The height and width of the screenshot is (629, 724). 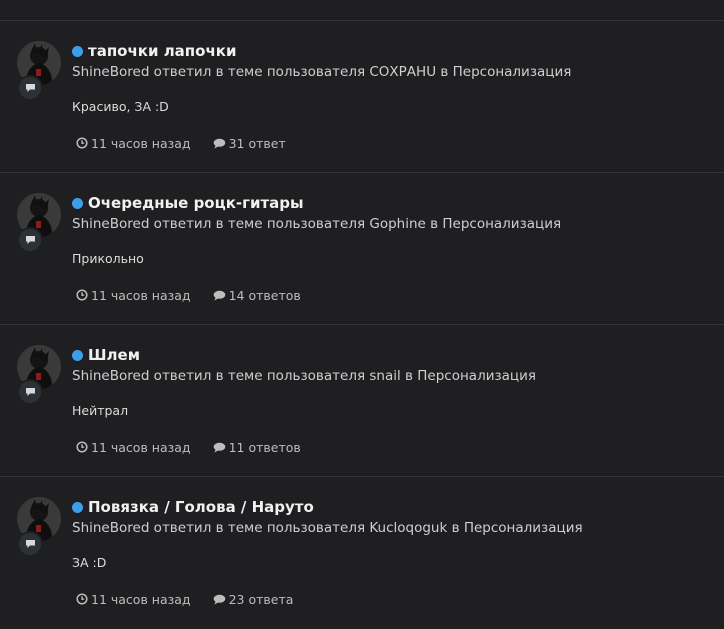 What do you see at coordinates (264, 447) in the screenshot?
I see `reply-count: 11 ответов` at bounding box center [264, 447].